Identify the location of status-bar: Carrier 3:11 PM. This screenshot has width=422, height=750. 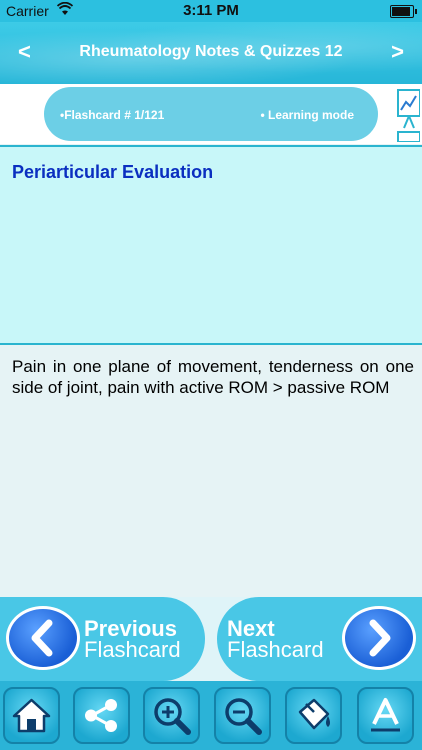
(211, 11).